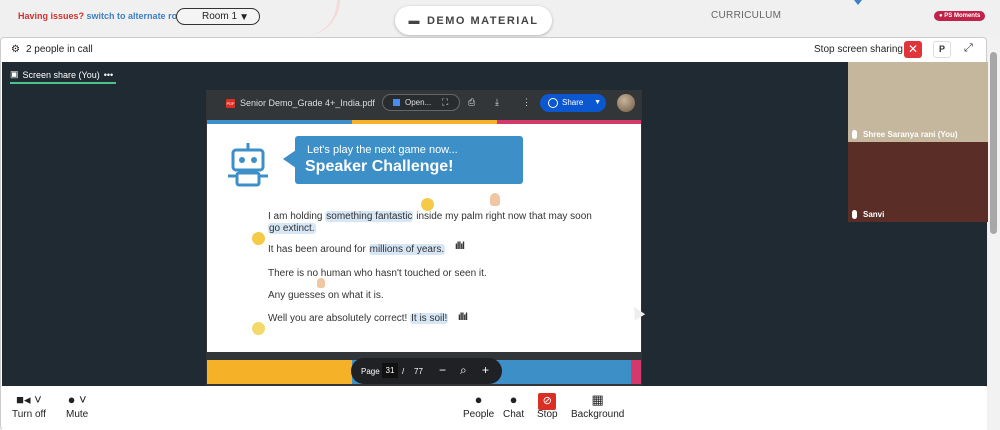 Image resolution: width=1000 pixels, height=430 pixels. I want to click on hand-icon, so click(495, 199).